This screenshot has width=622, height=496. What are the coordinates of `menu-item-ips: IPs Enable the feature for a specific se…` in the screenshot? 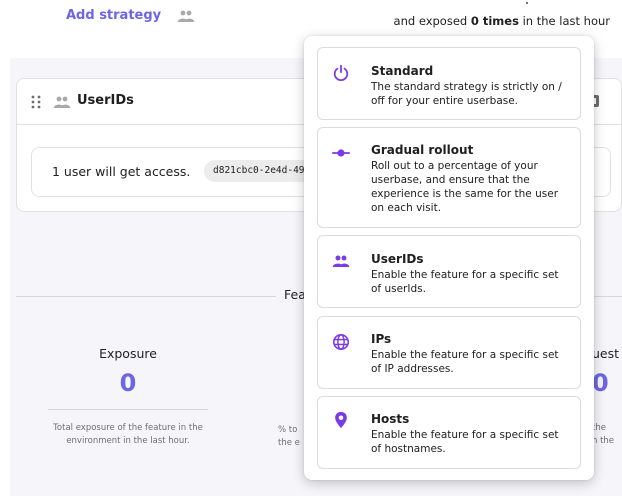 It's located at (449, 352).